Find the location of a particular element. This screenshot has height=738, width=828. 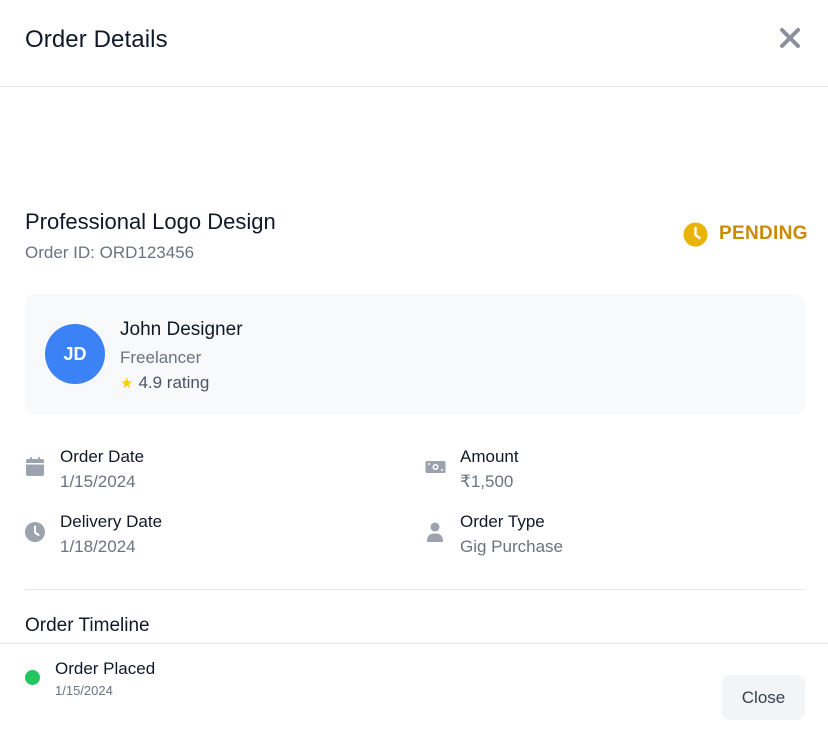

amount-label: Amount is located at coordinates (489, 456).